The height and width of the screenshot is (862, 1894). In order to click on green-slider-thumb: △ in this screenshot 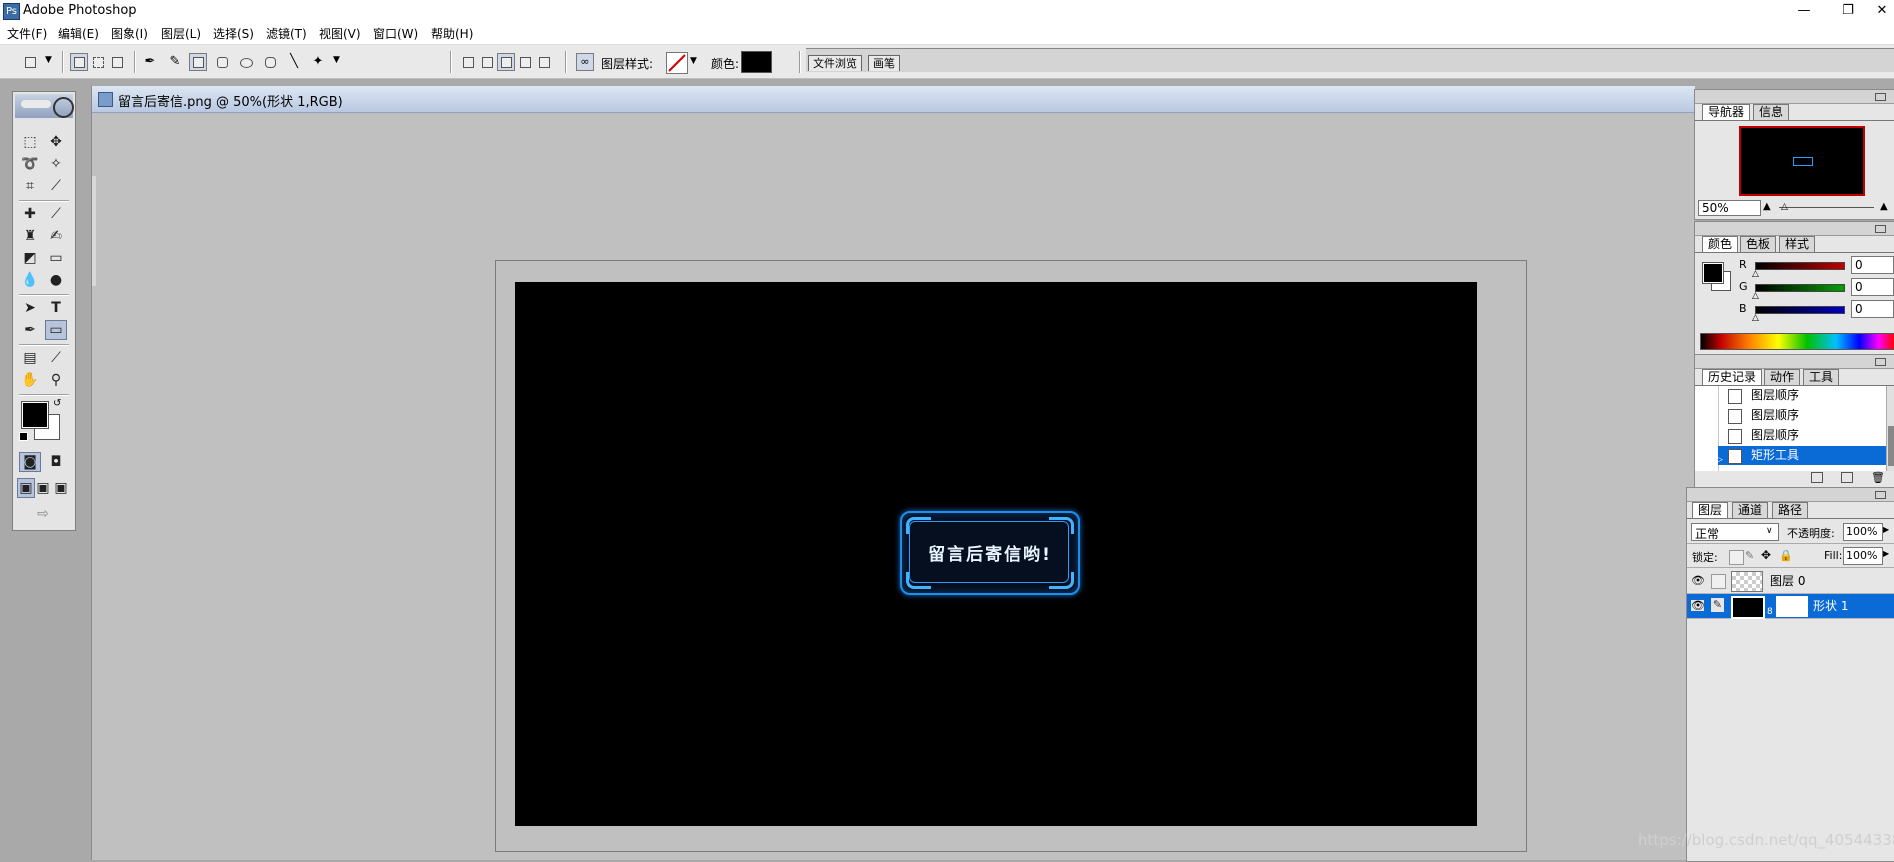, I will do `click(1755, 296)`.